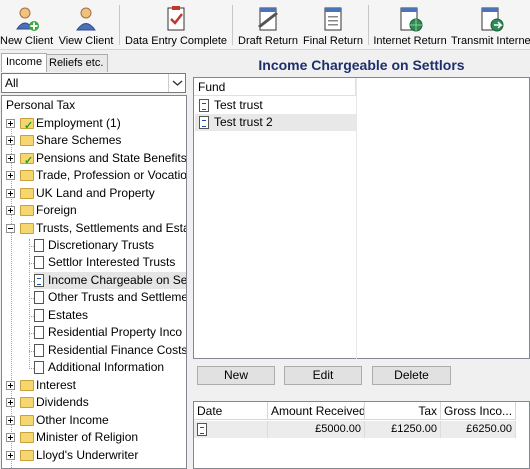 The height and width of the screenshot is (469, 530). Describe the element at coordinates (403, 411) in the screenshot. I see `column-header-tax: Tax` at that location.